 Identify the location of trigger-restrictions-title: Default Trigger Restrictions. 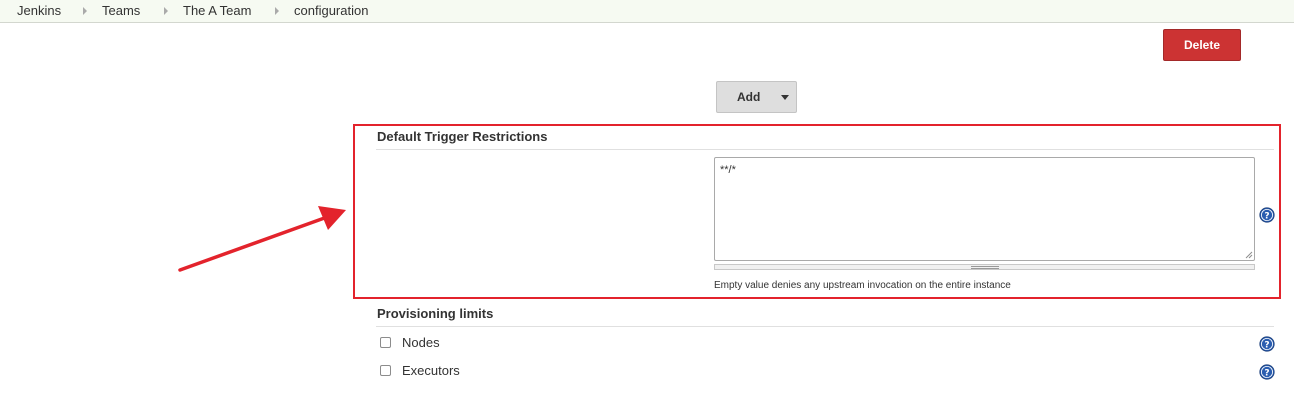
(462, 136).